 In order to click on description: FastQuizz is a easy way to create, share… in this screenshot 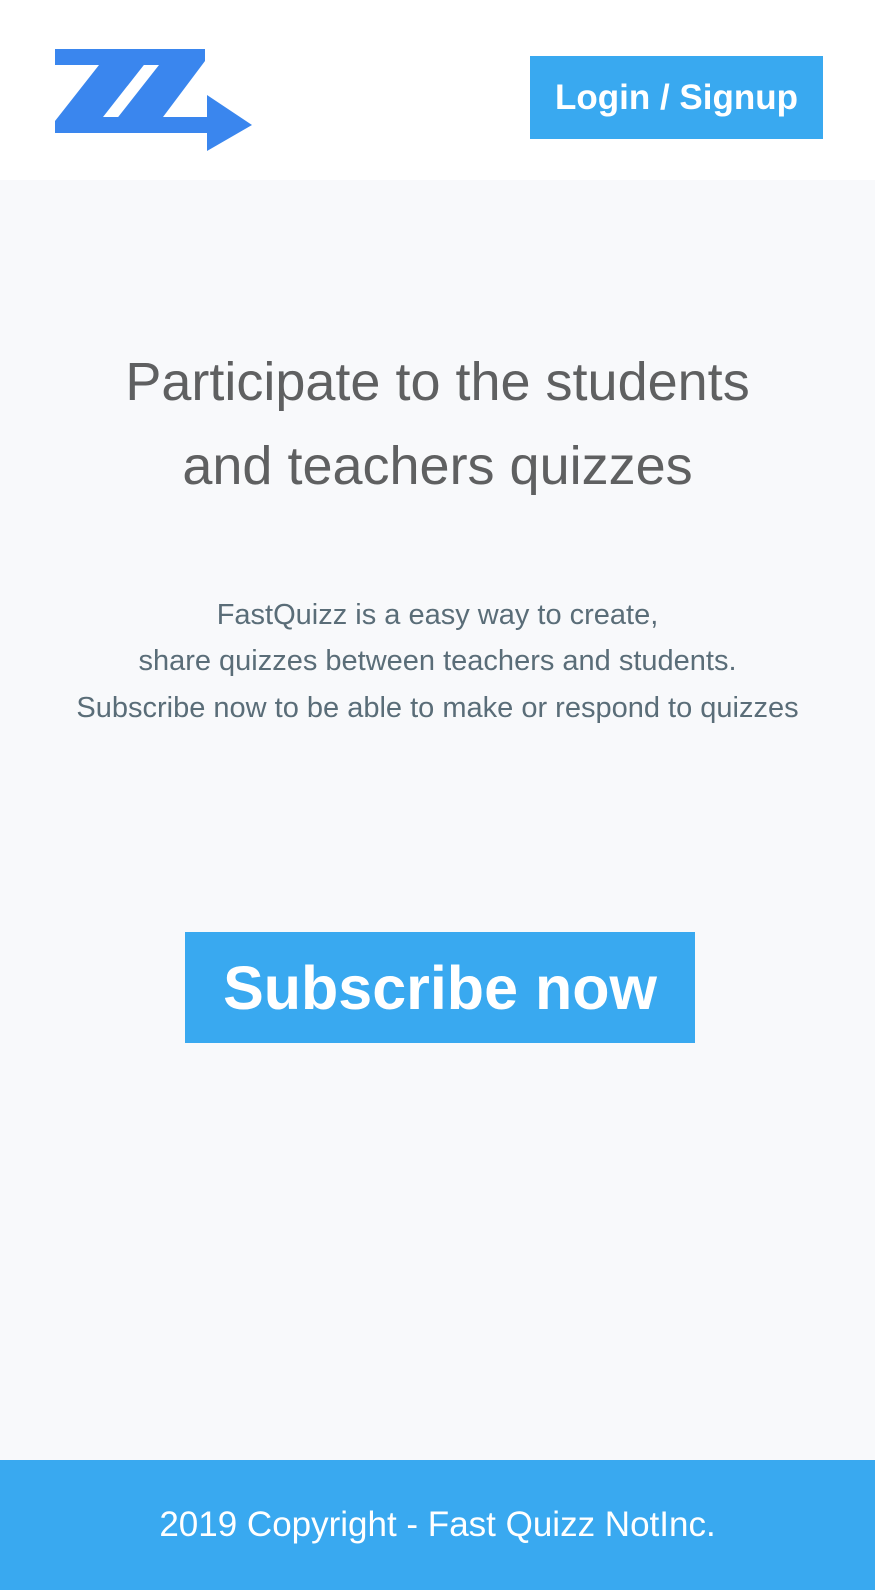, I will do `click(437, 638)`.